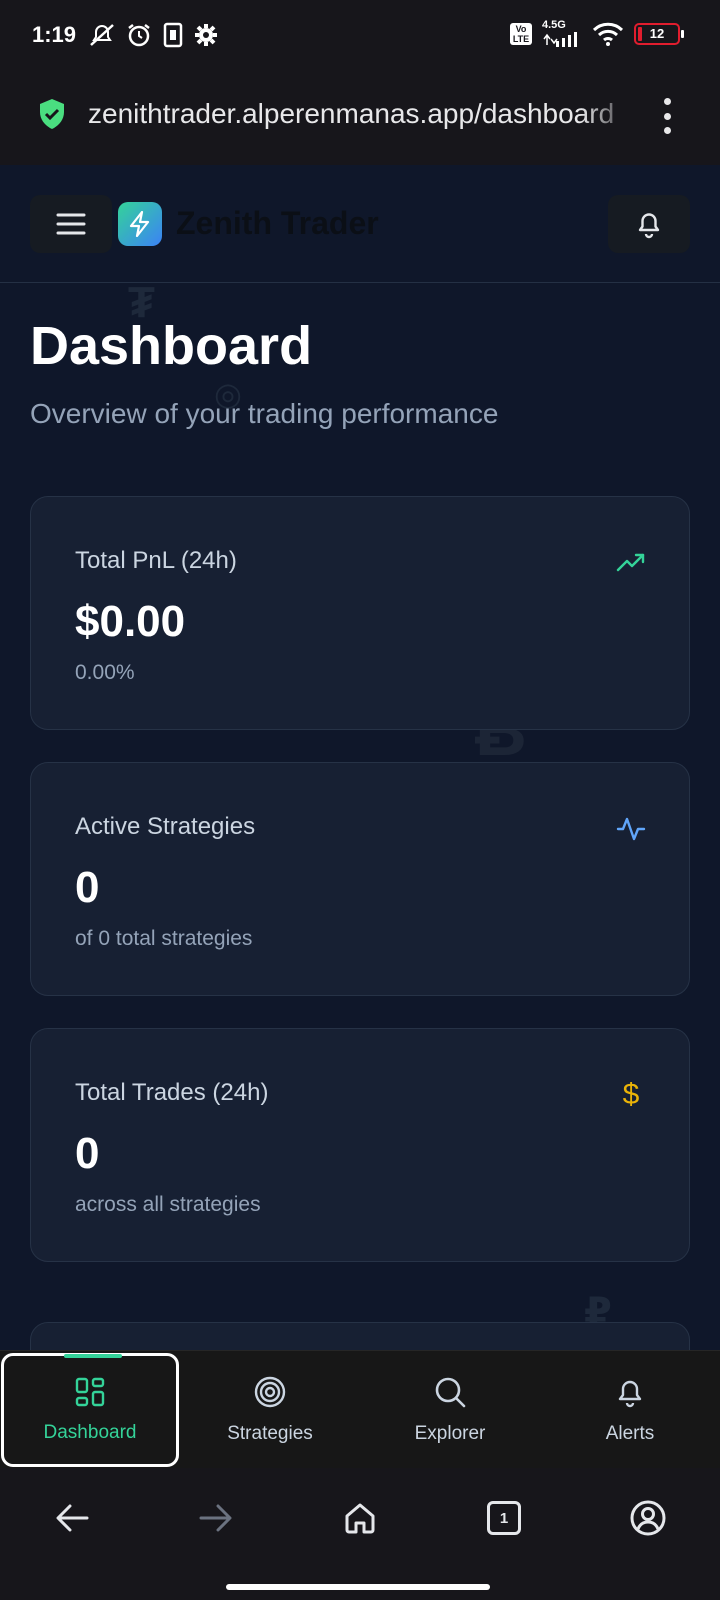 The height and width of the screenshot is (1600, 720). What do you see at coordinates (270, 1410) in the screenshot?
I see `nav-strategies: Strategies` at bounding box center [270, 1410].